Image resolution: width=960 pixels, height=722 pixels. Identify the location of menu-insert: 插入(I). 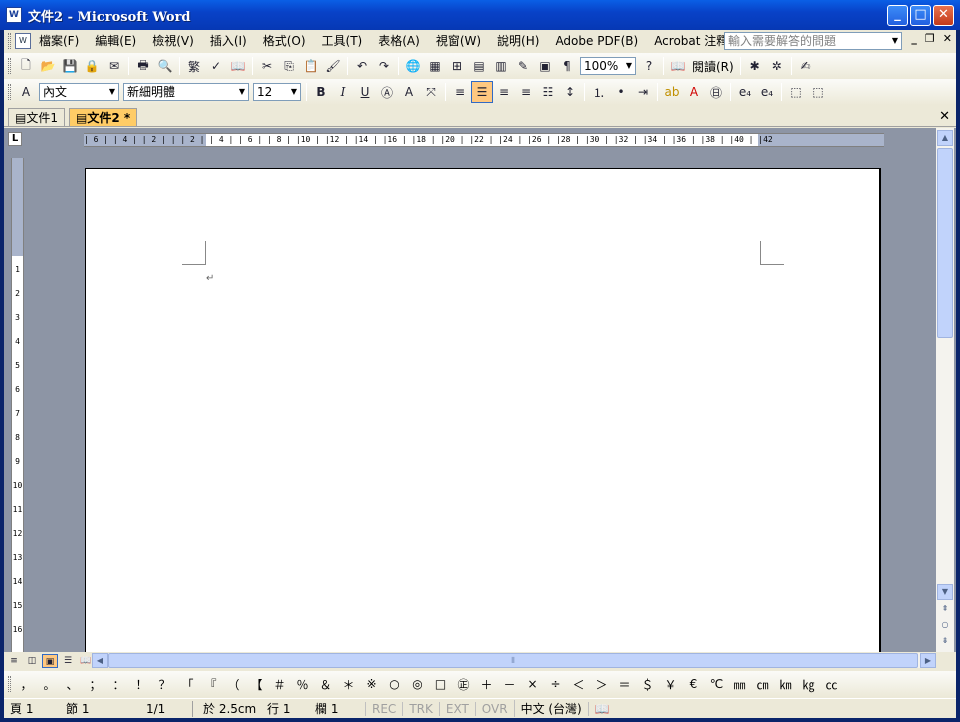
(228, 41).